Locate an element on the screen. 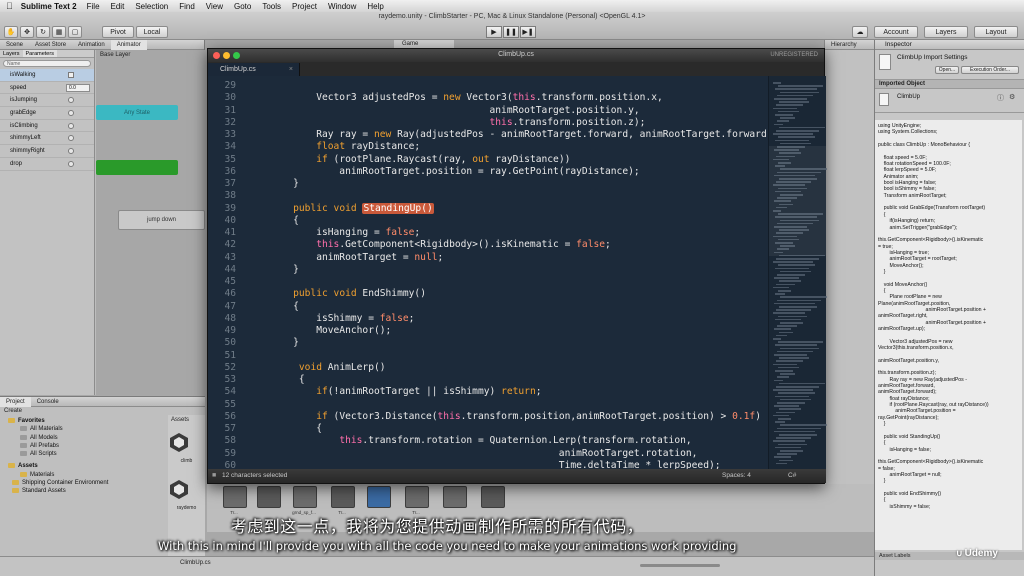 The height and width of the screenshot is (576, 1024). tab-inspector: Inspector is located at coordinates (949, 45).